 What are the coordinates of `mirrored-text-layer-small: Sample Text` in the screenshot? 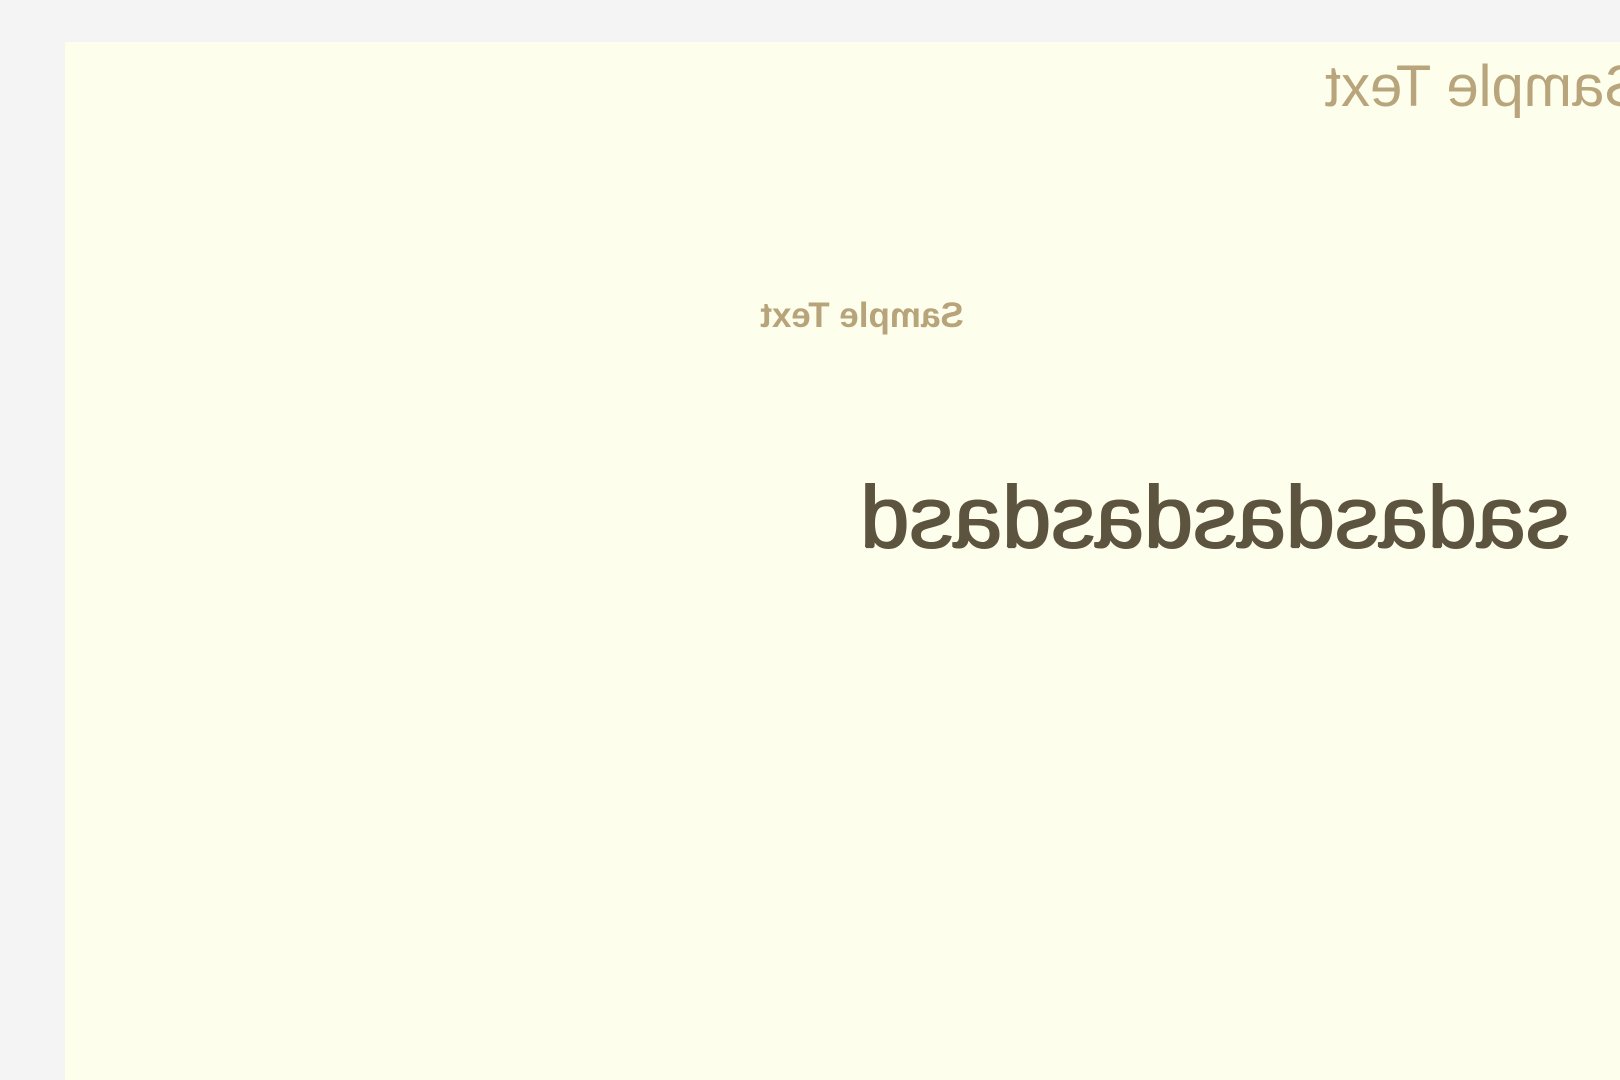 It's located at (862, 315).